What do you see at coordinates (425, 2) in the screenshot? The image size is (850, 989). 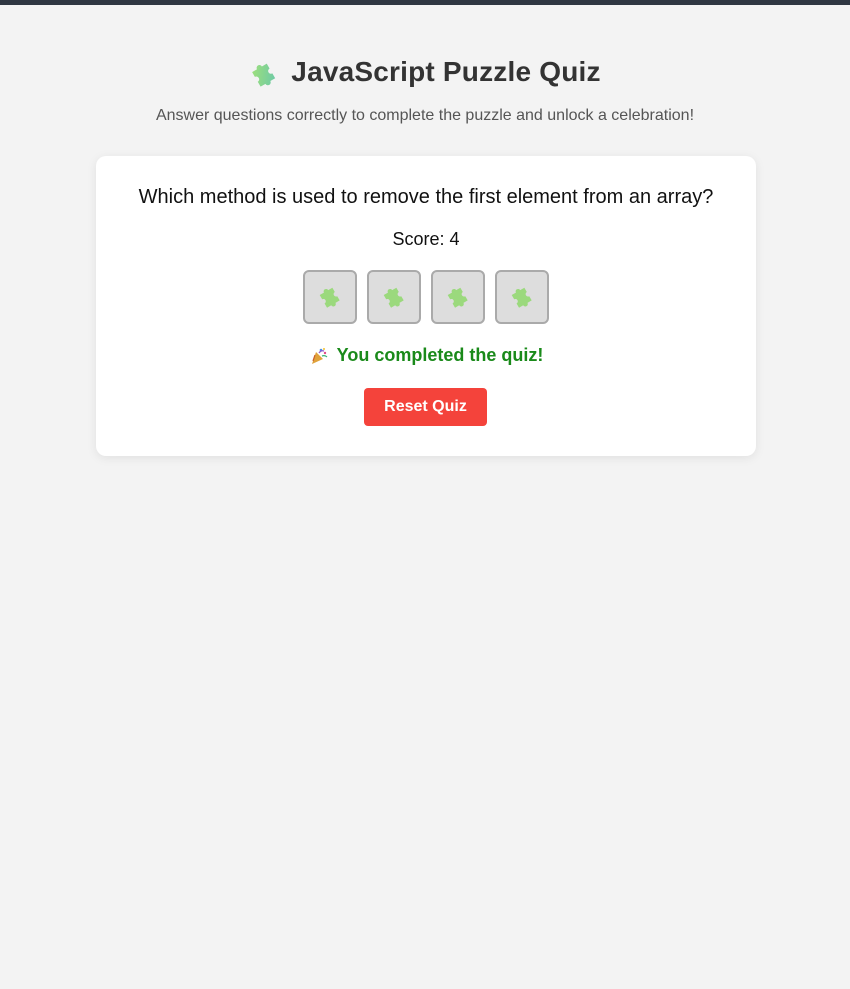 I see `top-bar` at bounding box center [425, 2].